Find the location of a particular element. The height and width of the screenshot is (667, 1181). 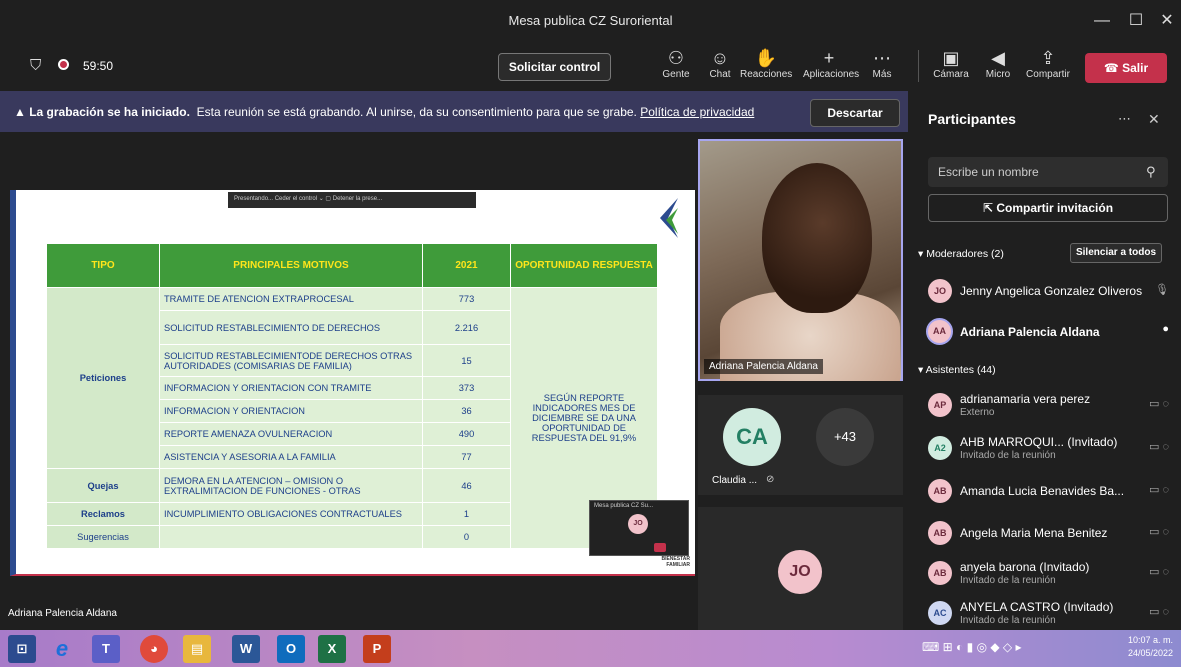

participant-tile-ca: CA +43 Claudia ... ⊘ is located at coordinates (800, 445).